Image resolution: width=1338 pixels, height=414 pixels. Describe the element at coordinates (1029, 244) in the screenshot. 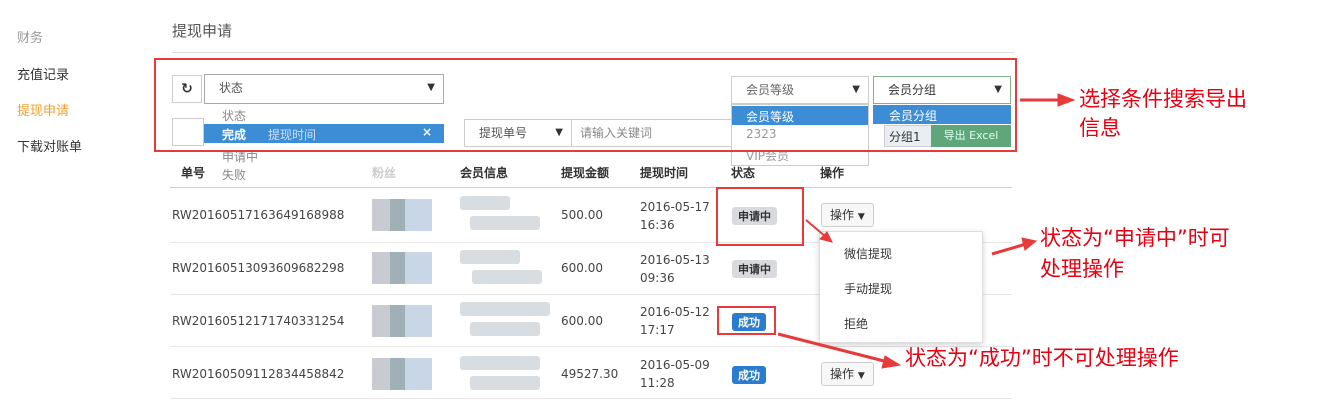

I see `arrow-head-pending` at that location.